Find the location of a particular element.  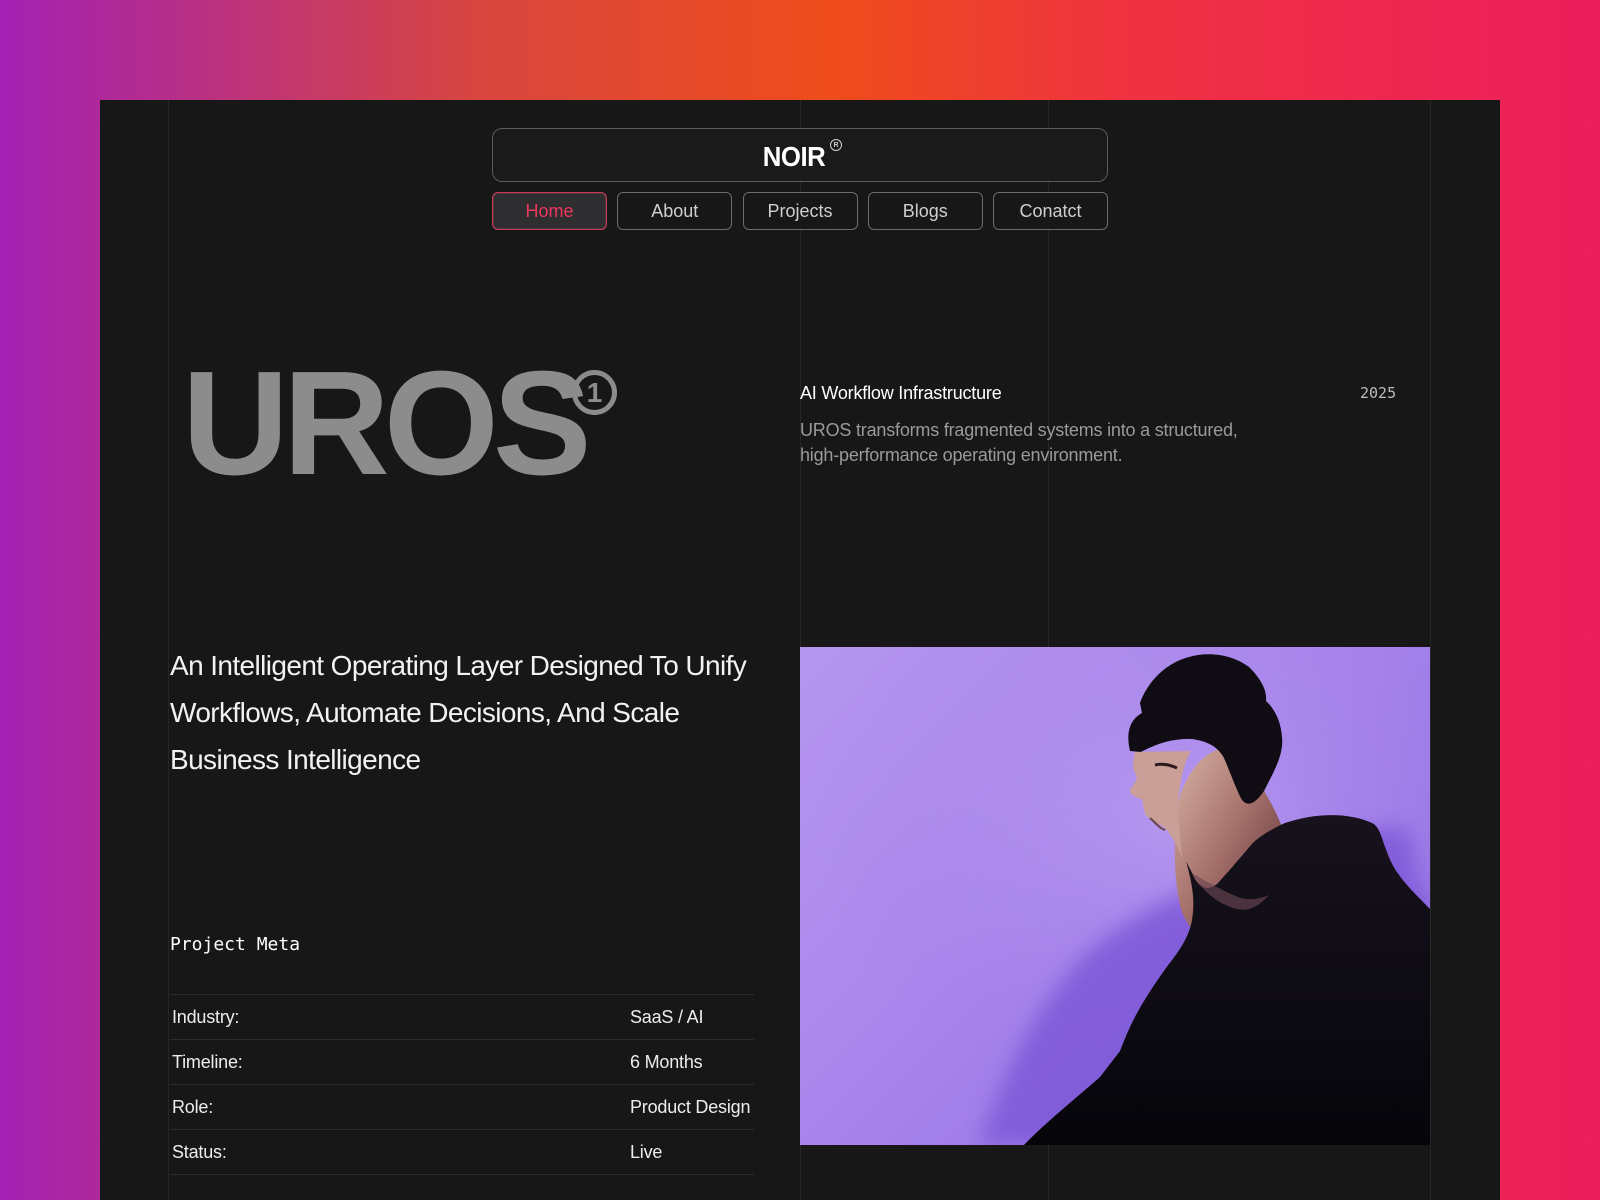

meta-label: Timeline: is located at coordinates (207, 1061).